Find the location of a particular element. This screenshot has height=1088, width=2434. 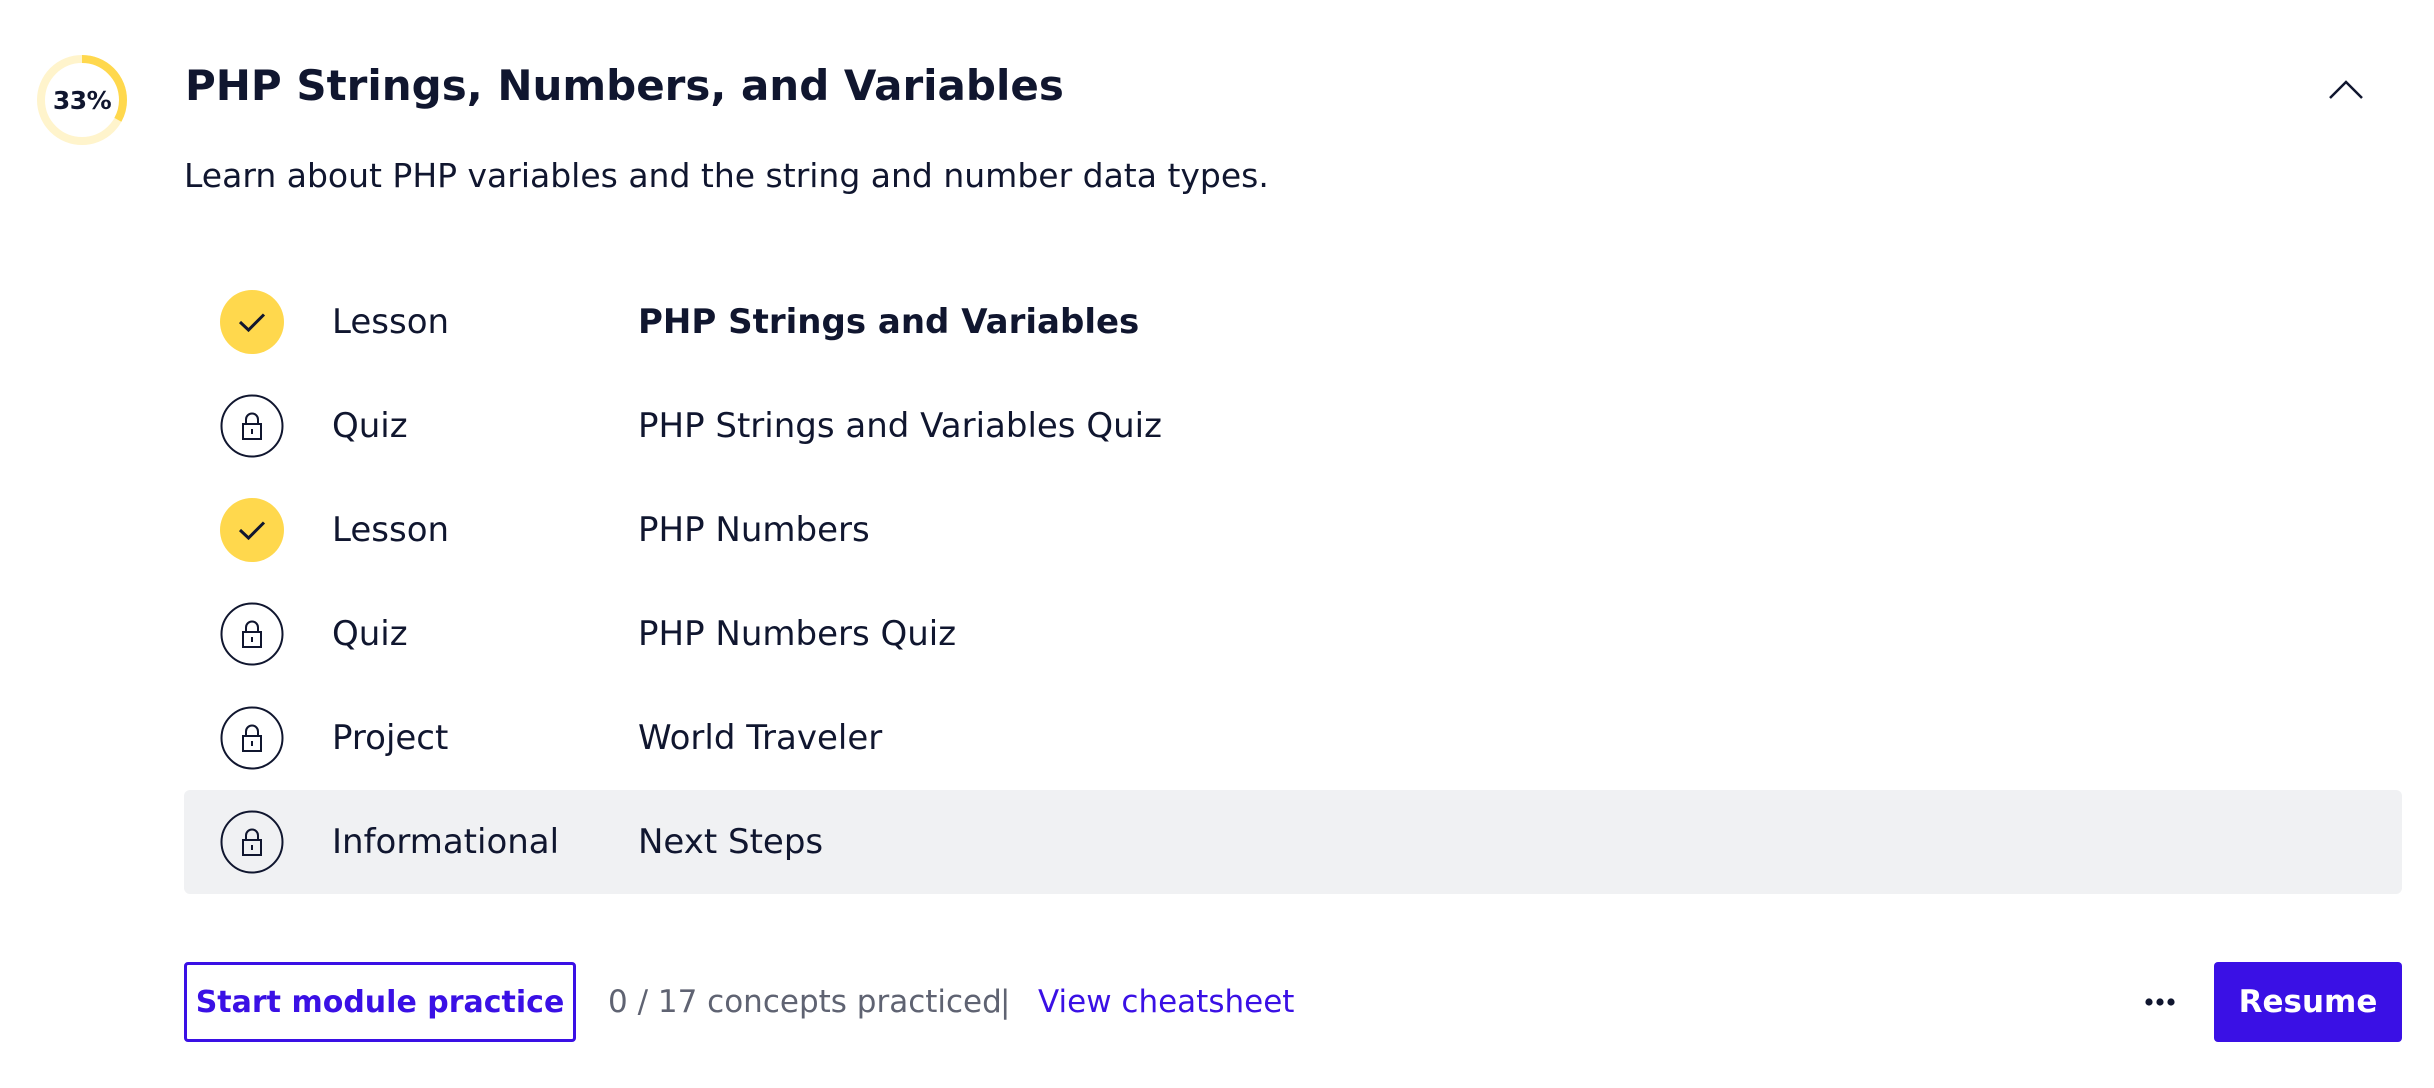

item-name: PHP Numbers Quiz is located at coordinates (797, 634).